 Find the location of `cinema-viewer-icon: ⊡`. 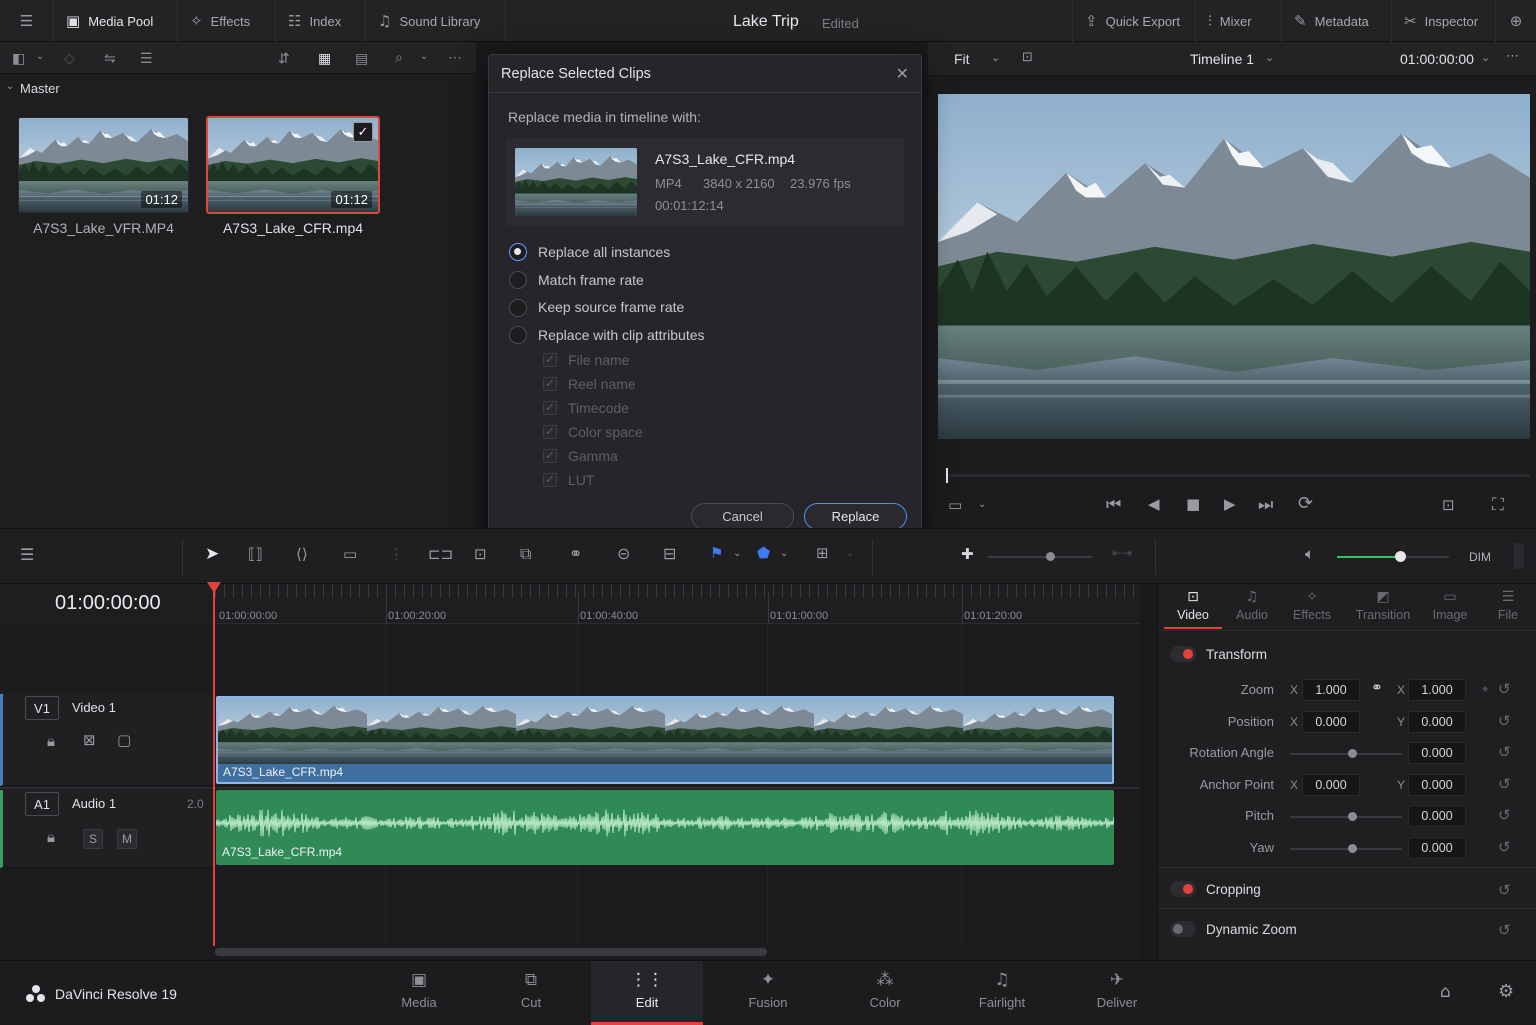

cinema-viewer-icon: ⊡ is located at coordinates (1448, 505).